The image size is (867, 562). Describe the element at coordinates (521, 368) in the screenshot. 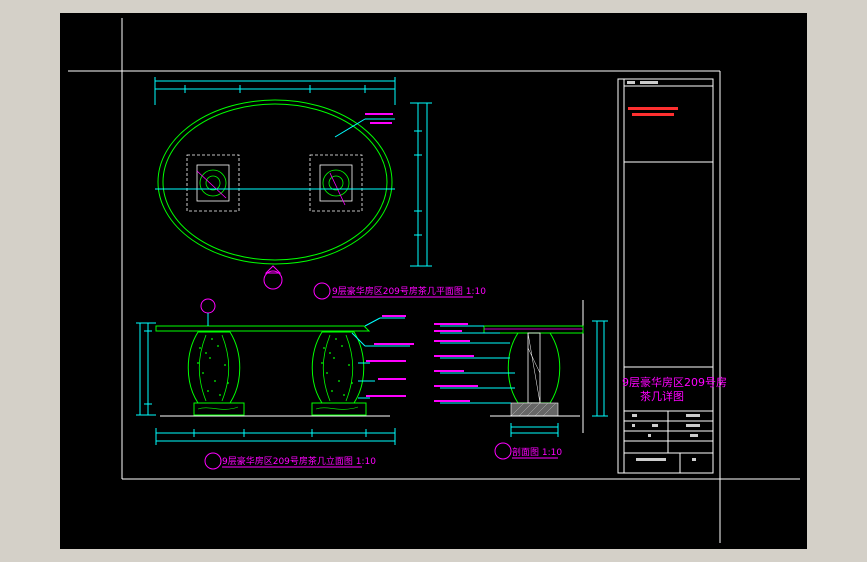

I see `section-view` at that location.